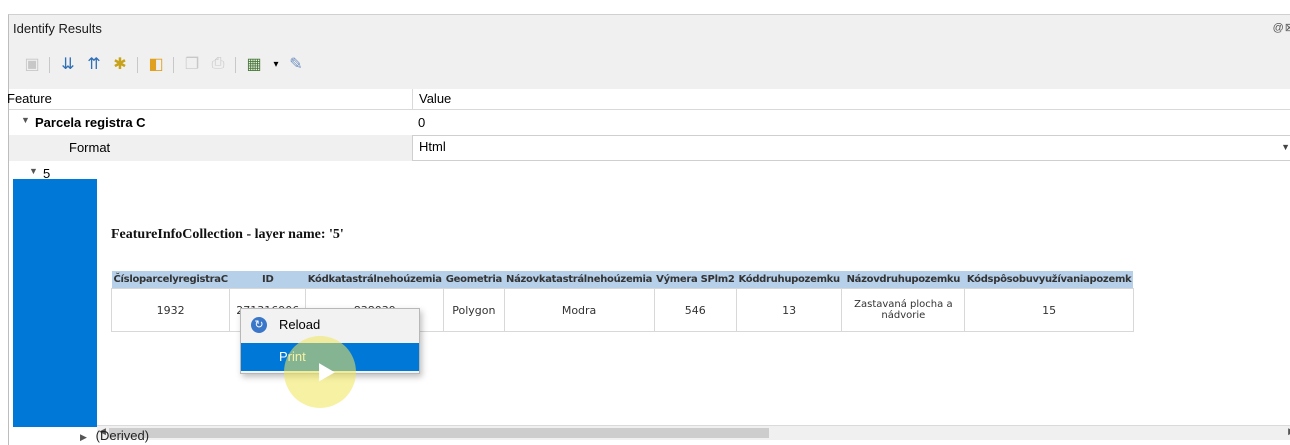  I want to click on column-header: Kóddruhupozemku, so click(789, 280).